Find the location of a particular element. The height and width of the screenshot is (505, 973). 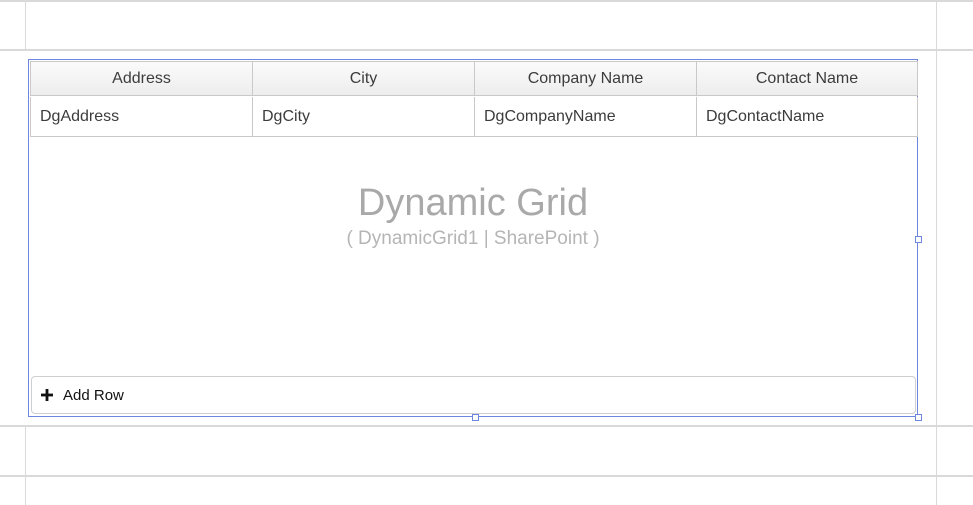

cell-city: DgCity is located at coordinates (363, 117).